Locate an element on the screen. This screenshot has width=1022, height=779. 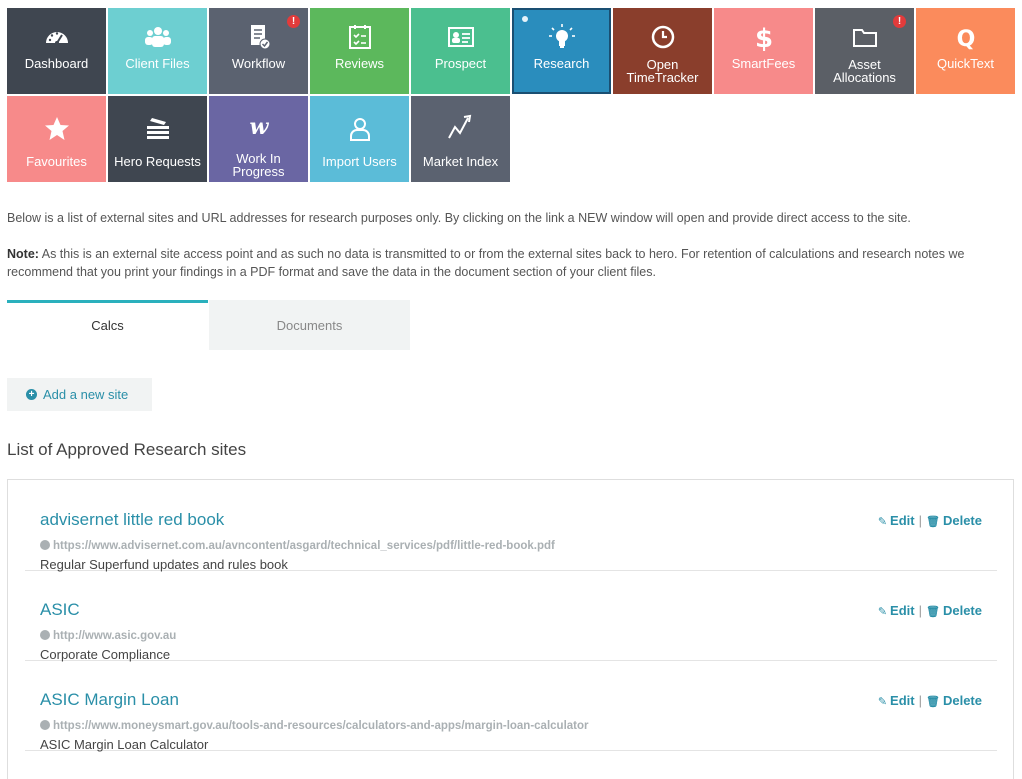
tile-hero-requests: Hero Requests is located at coordinates (157, 139).